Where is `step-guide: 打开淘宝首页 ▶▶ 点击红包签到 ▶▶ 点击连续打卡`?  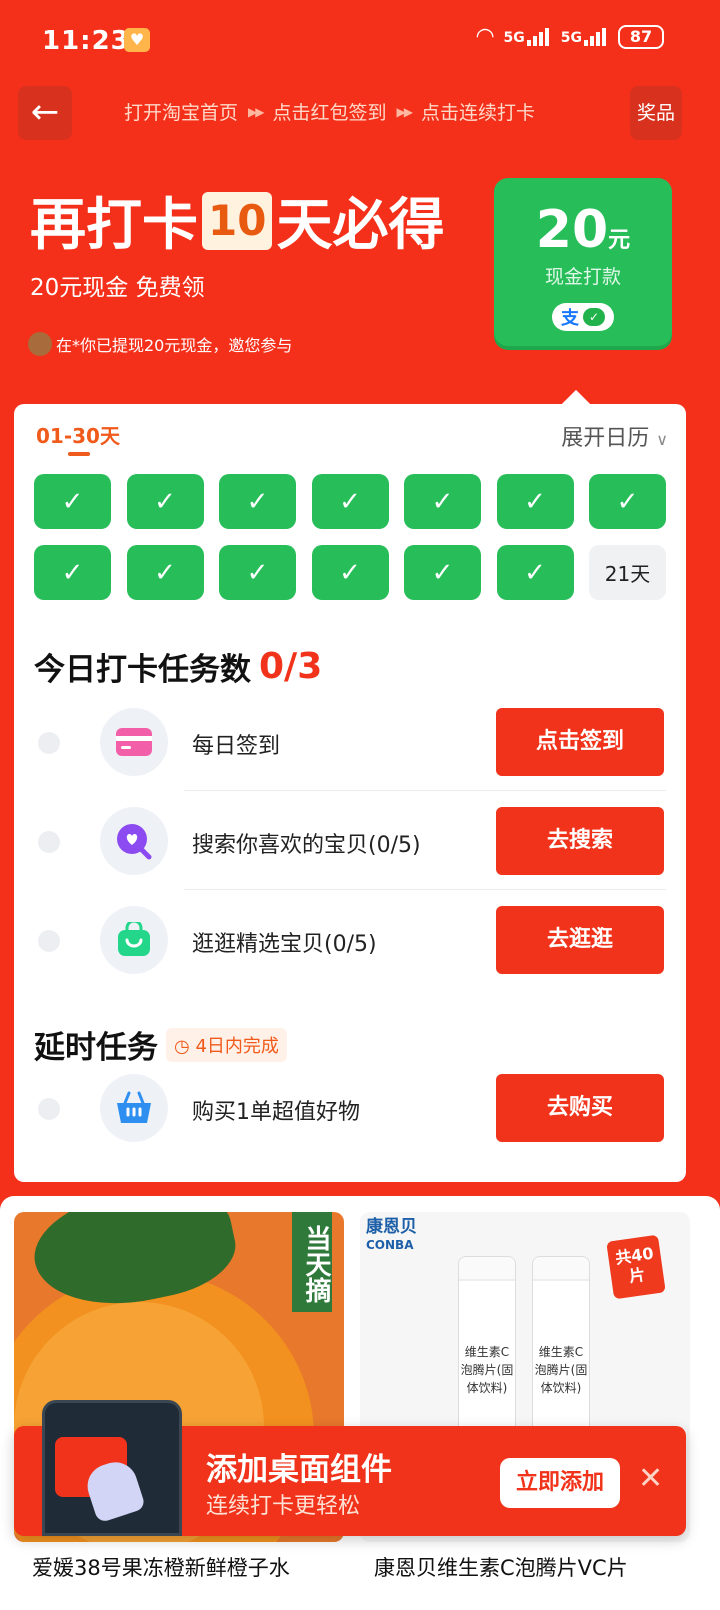
step-guide: 打开淘宝首页 ▶▶ 点击红包签到 ▶▶ 点击连续打卡 is located at coordinates (329, 111).